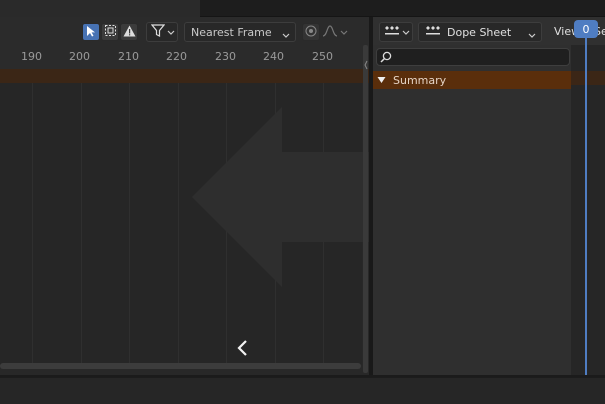 This screenshot has height=404, width=605. Describe the element at coordinates (365, 209) in the screenshot. I see `vertical-scrollbar` at that location.